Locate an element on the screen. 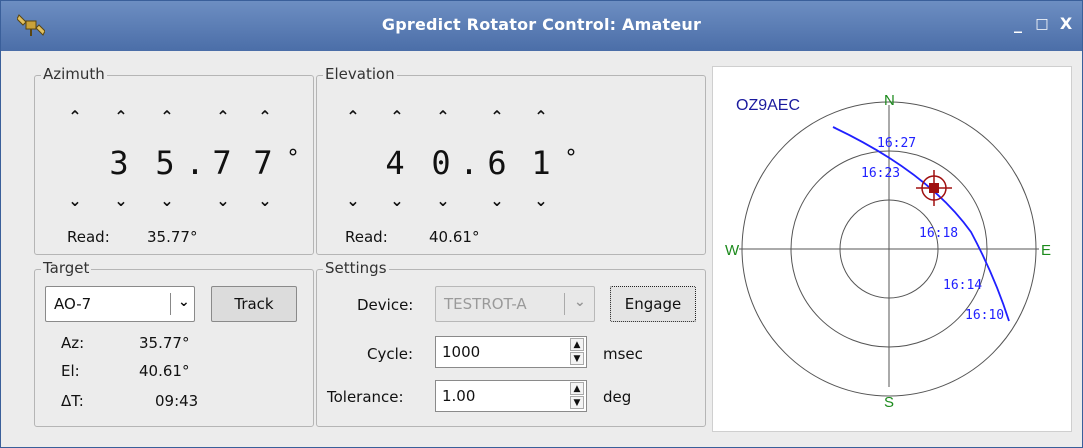 The height and width of the screenshot is (448, 1083). time-label-1623: 16:23 is located at coordinates (880, 173).